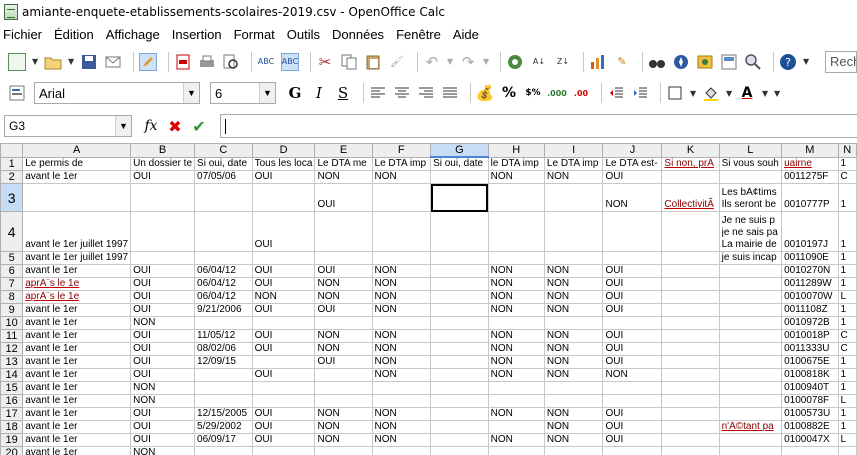  Describe the element at coordinates (283, 362) in the screenshot. I see `cell-d13` at that location.